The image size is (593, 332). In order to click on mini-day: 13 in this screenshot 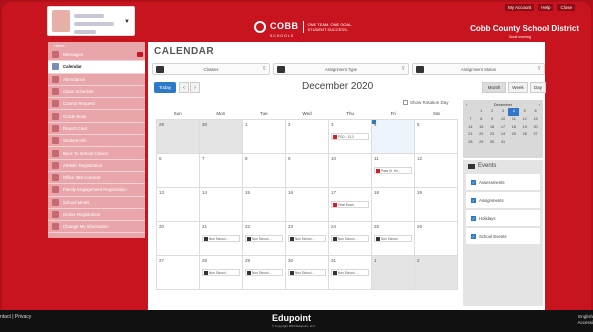, I will do `click(535, 120)`.